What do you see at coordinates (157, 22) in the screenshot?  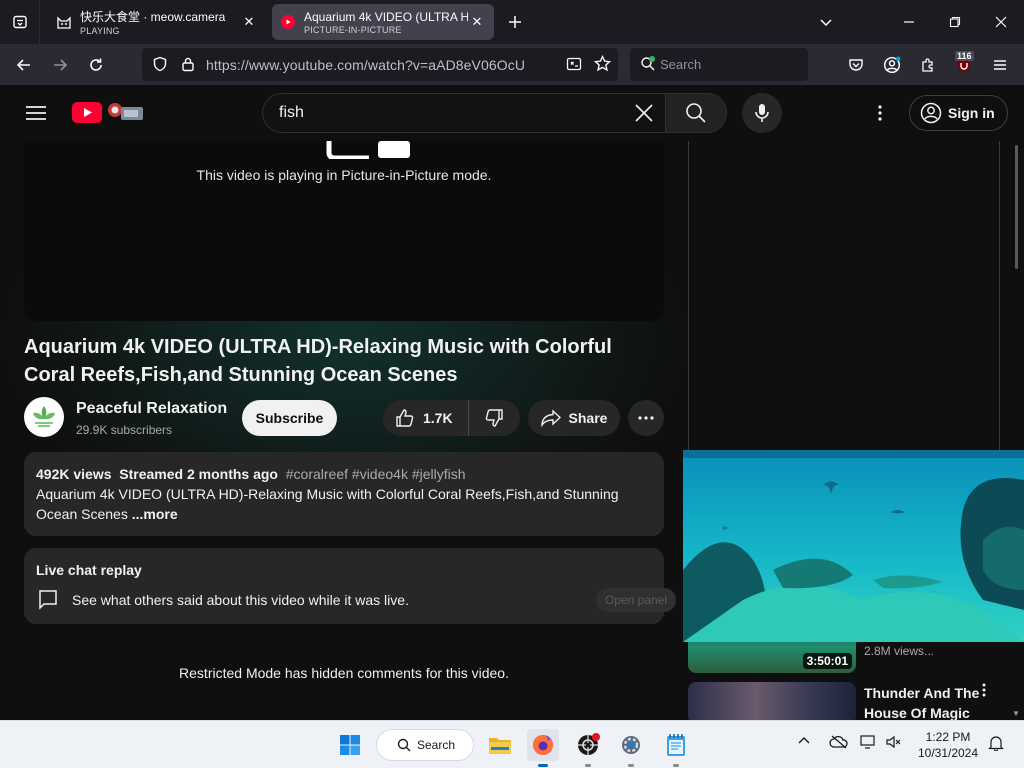 I see `browser-tab-meow: 快乐大食堂 · meow.camera PLAYING ✕` at bounding box center [157, 22].